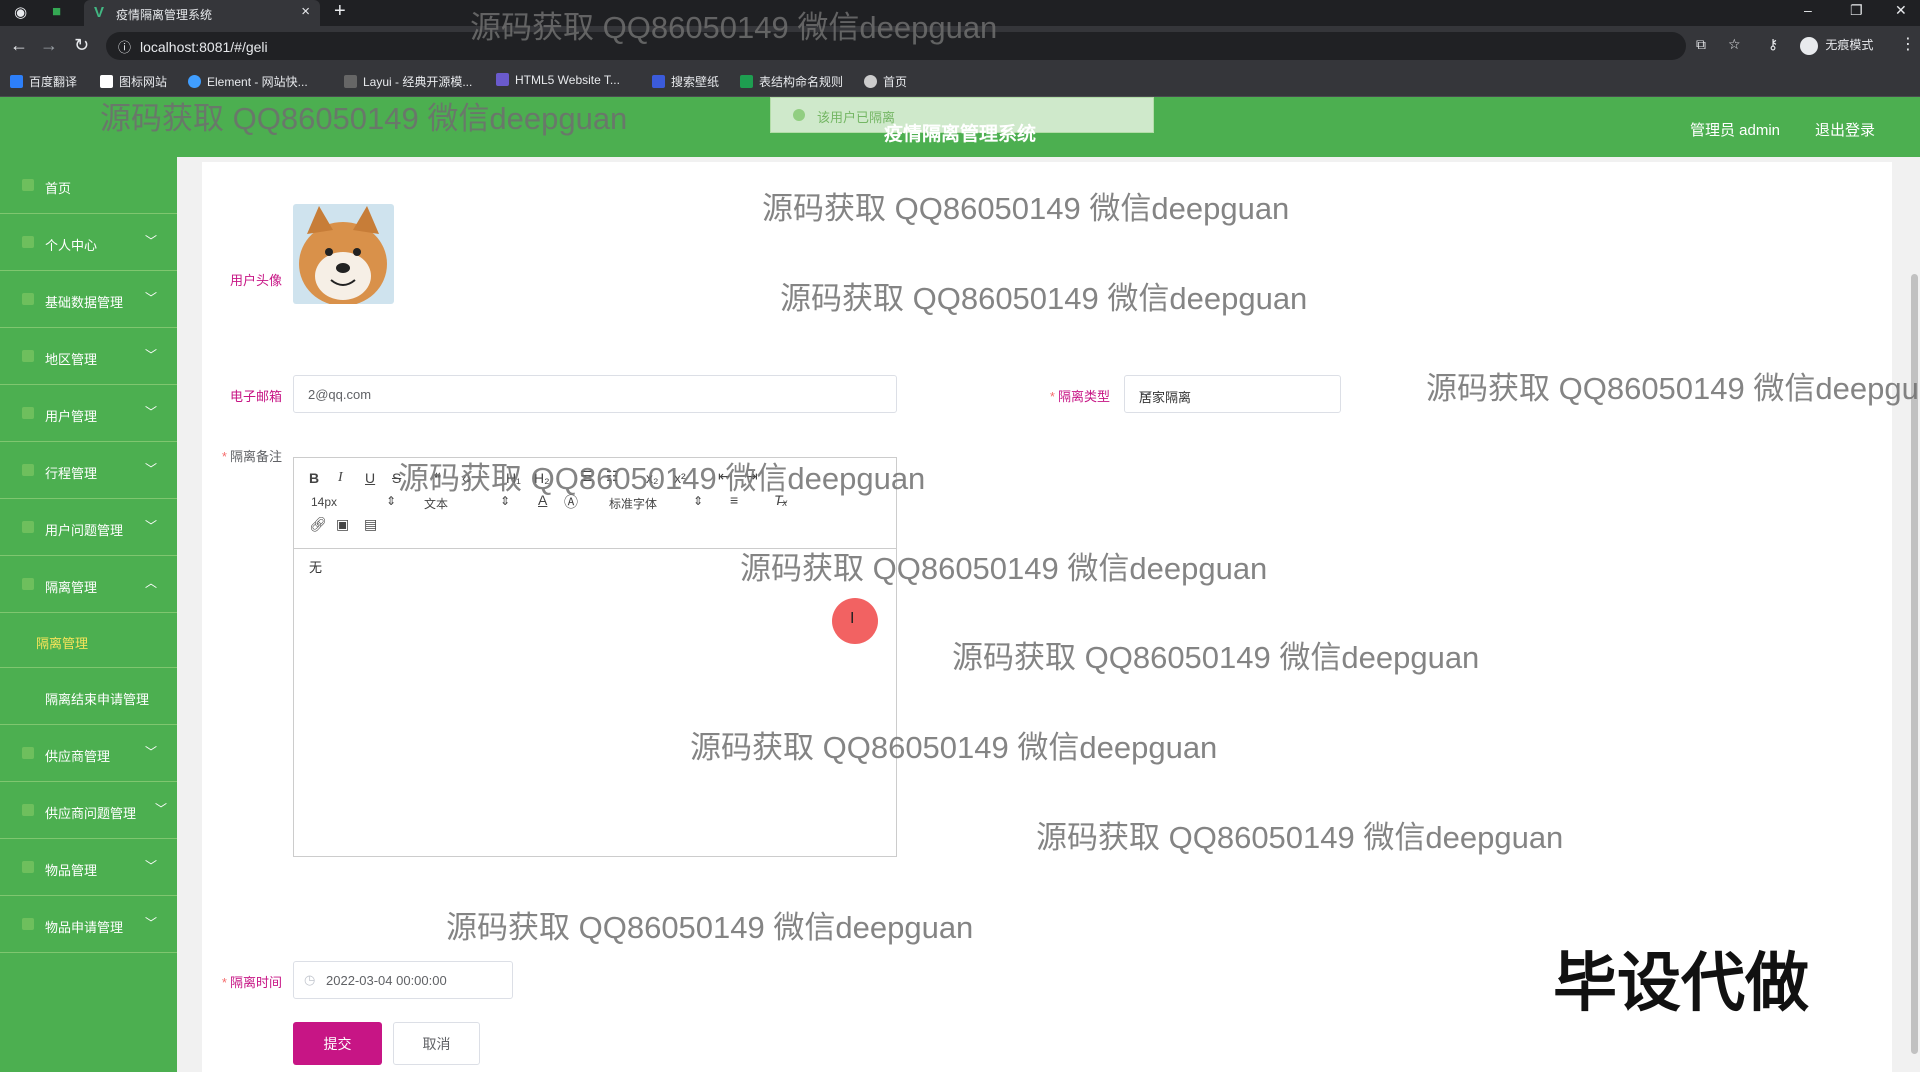  What do you see at coordinates (724, 476) in the screenshot?
I see `indent-decrease-icon: ⇤` at bounding box center [724, 476].